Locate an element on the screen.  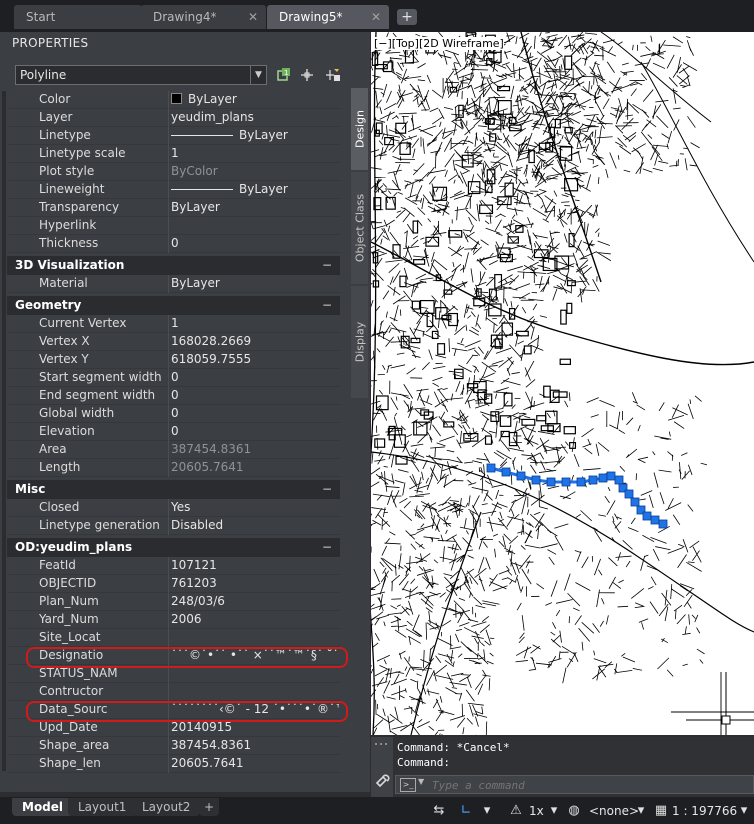
property-row-featid: FeatId 107121 is located at coordinates (173, 566).